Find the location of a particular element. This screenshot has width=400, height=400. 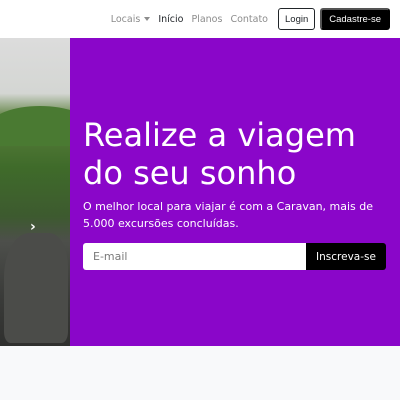

subscribe-button: Inscreva-se is located at coordinates (346, 256).